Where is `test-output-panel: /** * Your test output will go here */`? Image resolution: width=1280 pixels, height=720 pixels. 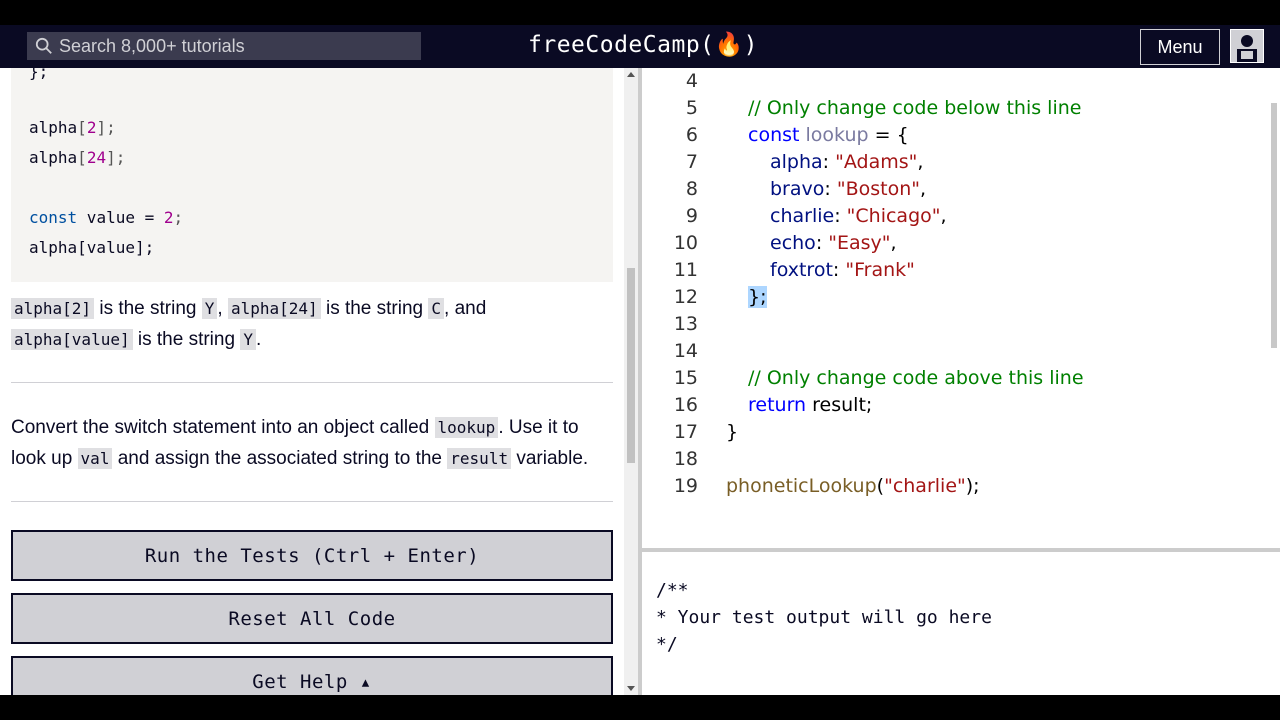 test-output-panel: /** * Your test output will go here */ is located at coordinates (961, 623).